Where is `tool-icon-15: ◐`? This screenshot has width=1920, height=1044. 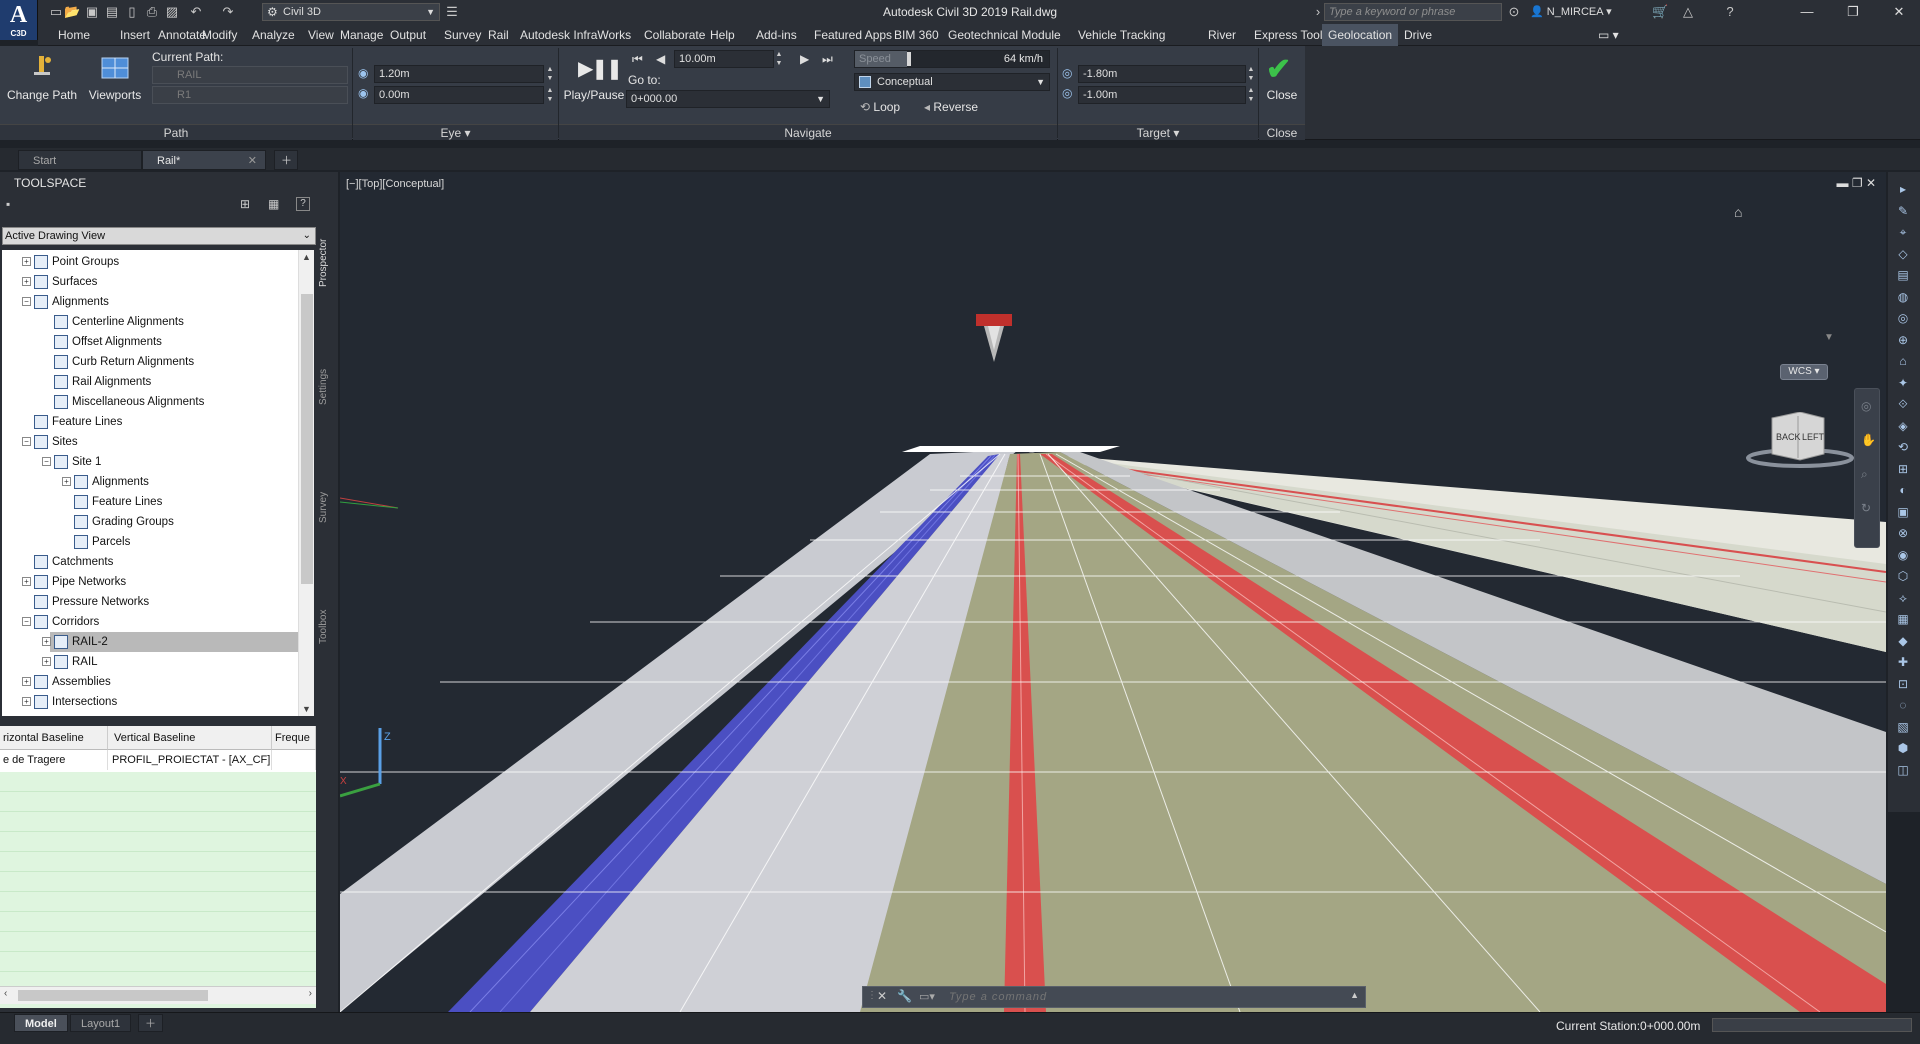 tool-icon-15: ◐ is located at coordinates (1903, 490).